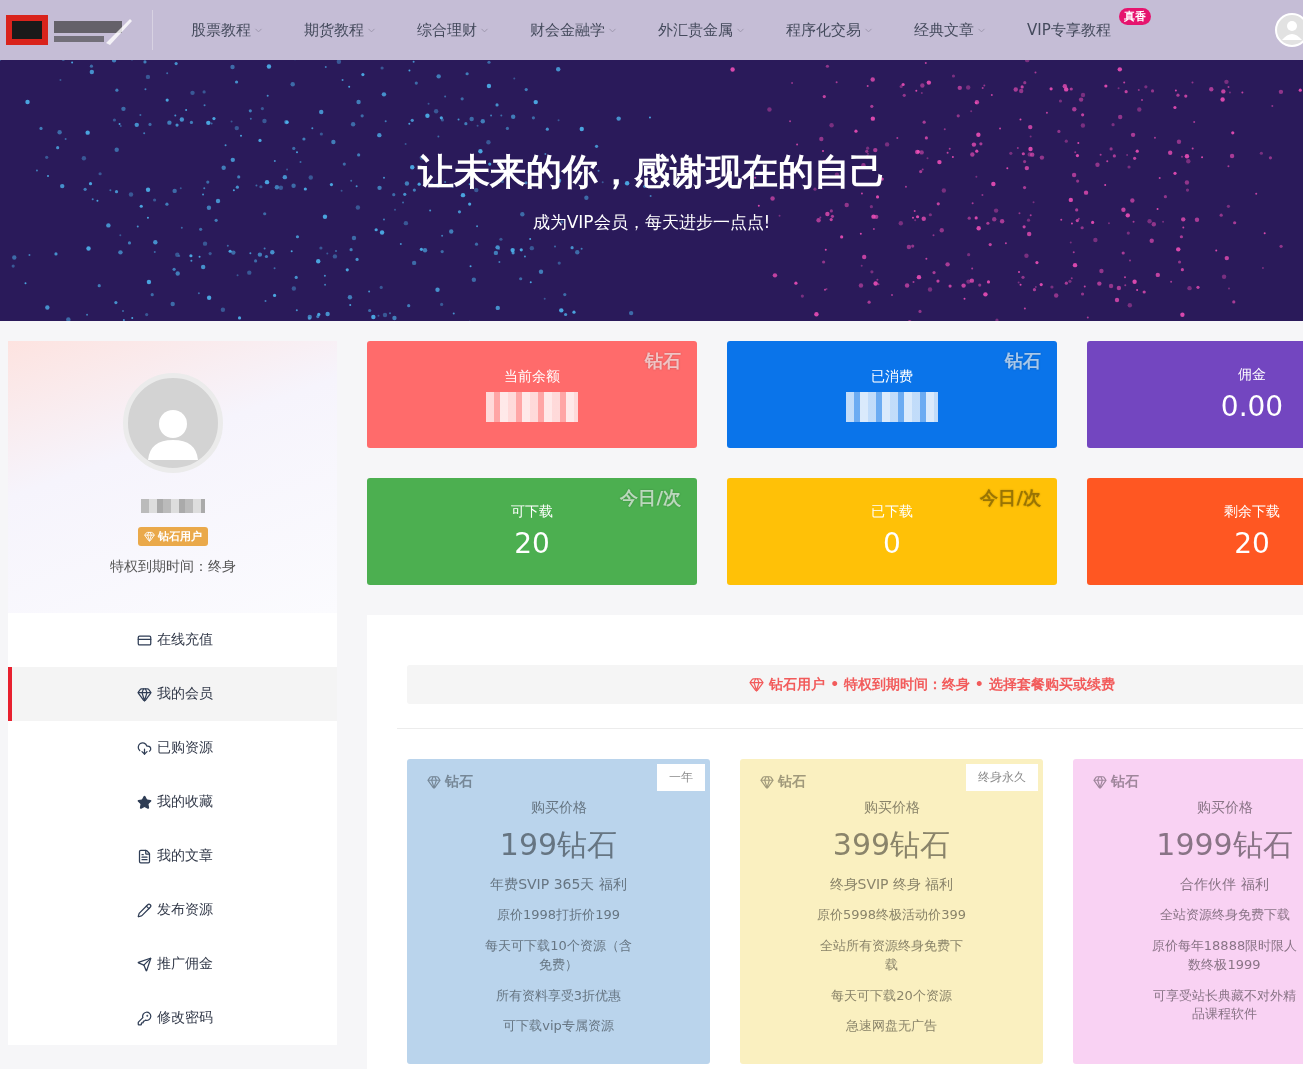  Describe the element at coordinates (558, 995) in the screenshot. I see `plan-feature: 所有资料享受3折优惠` at that location.